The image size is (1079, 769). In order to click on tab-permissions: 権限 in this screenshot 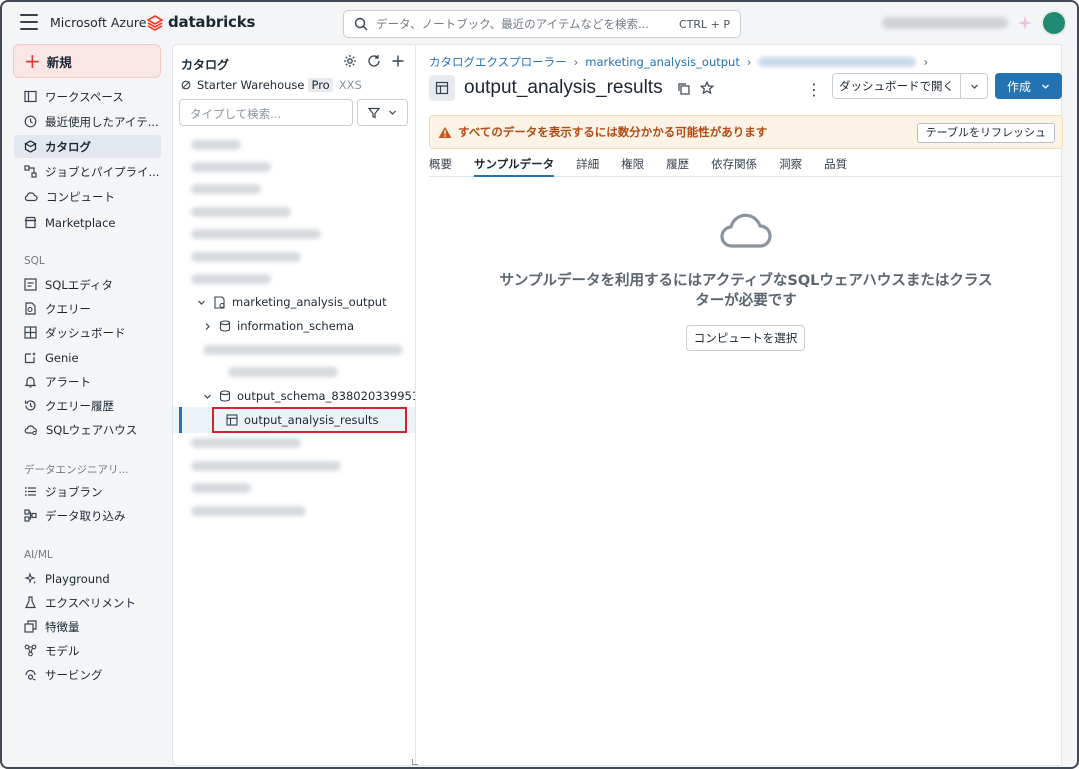, I will do `click(632, 166)`.